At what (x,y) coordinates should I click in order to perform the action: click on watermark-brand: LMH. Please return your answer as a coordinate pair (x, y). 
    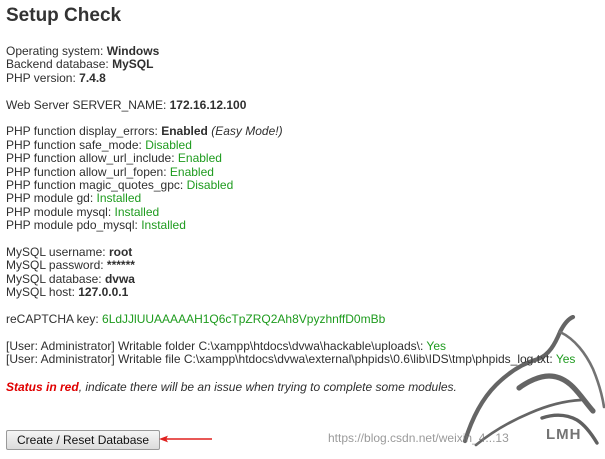
    Looking at the image, I should click on (564, 434).